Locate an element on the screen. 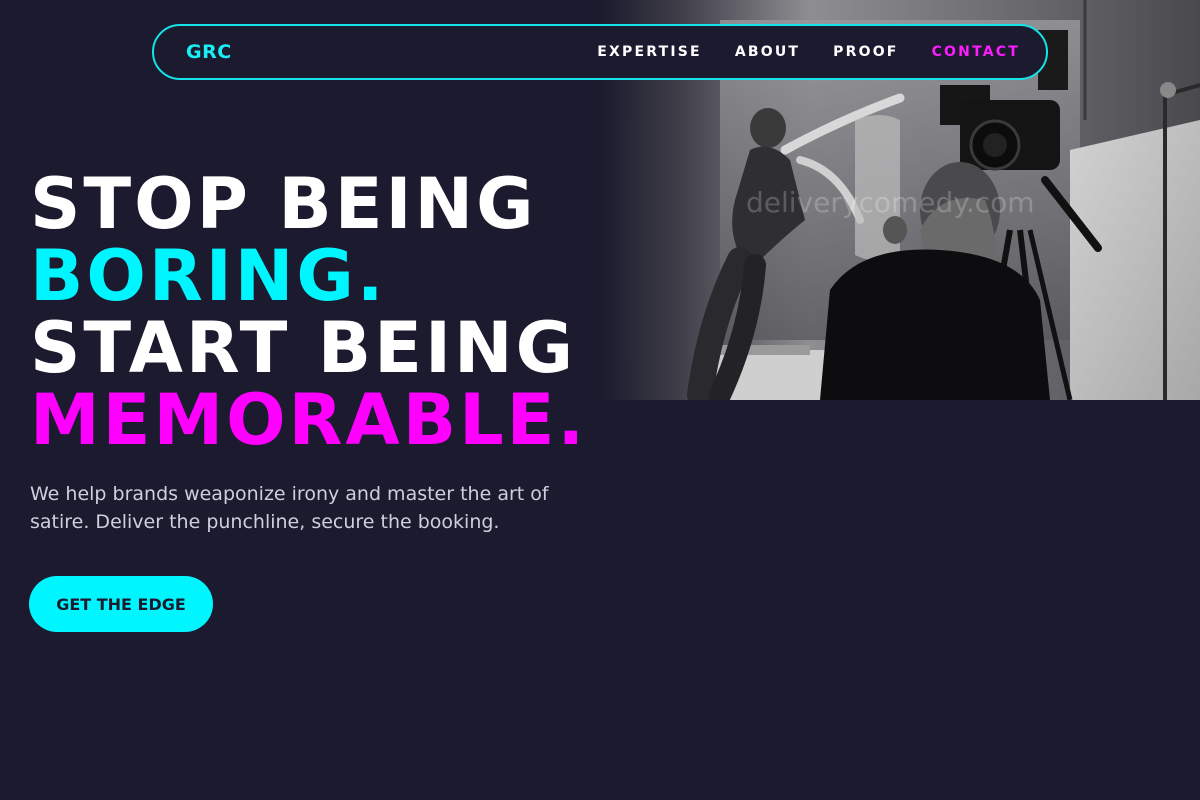 Image resolution: width=1200 pixels, height=800 pixels. headline-line-2: BORING. is located at coordinates (208, 276).